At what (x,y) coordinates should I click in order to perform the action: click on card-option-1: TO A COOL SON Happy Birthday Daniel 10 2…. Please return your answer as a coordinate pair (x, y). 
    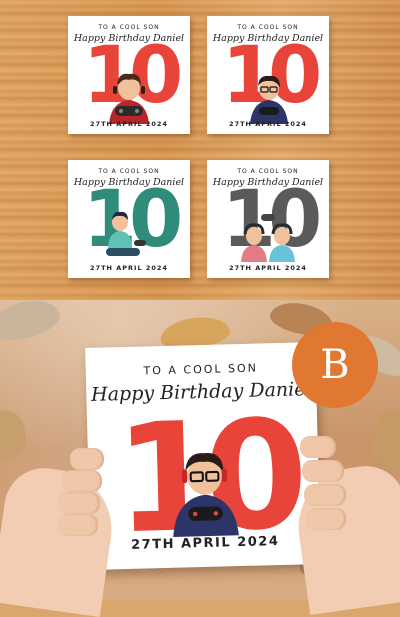
    Looking at the image, I should click on (129, 75).